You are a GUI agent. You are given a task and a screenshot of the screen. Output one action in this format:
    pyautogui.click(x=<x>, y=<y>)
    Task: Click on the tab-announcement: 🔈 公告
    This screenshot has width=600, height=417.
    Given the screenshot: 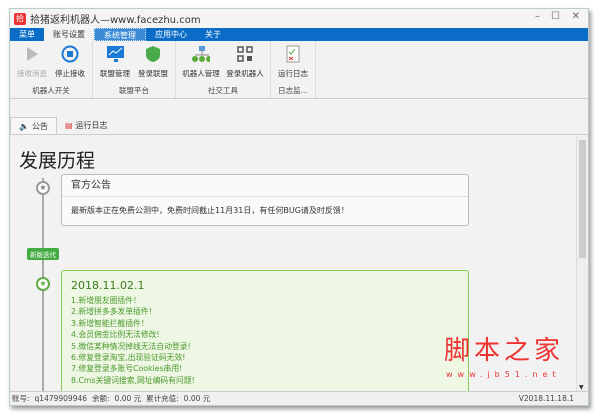 What is the action you would take?
    pyautogui.click(x=33, y=125)
    